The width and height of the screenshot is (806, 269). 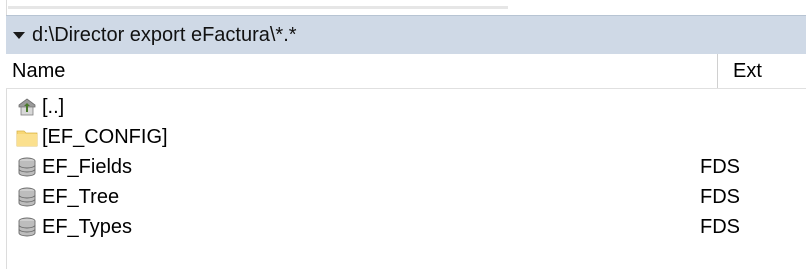 What do you see at coordinates (19, 35) in the screenshot?
I see `chevron-down-icon` at bounding box center [19, 35].